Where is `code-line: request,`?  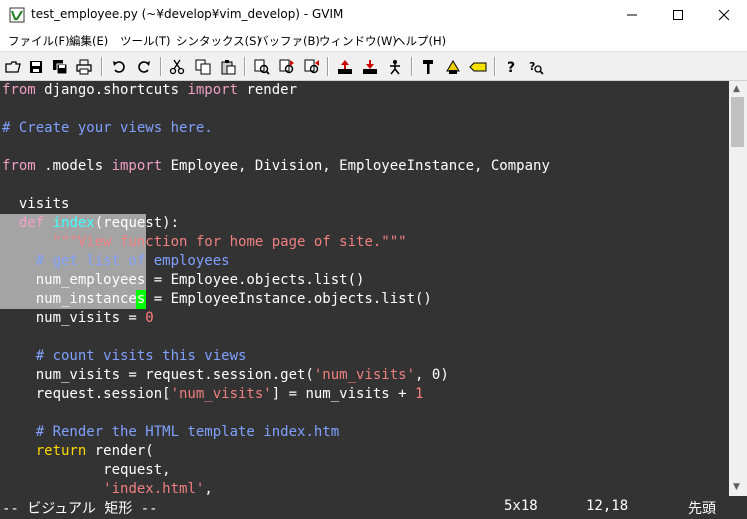 code-line: request, is located at coordinates (86, 470).